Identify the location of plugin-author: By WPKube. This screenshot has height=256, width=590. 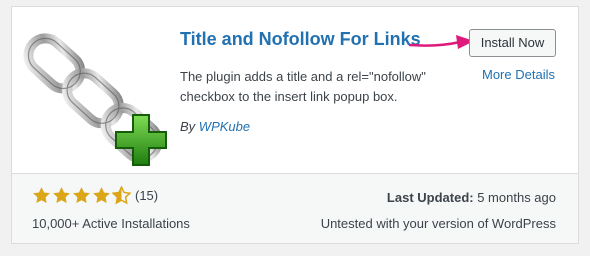
(215, 126).